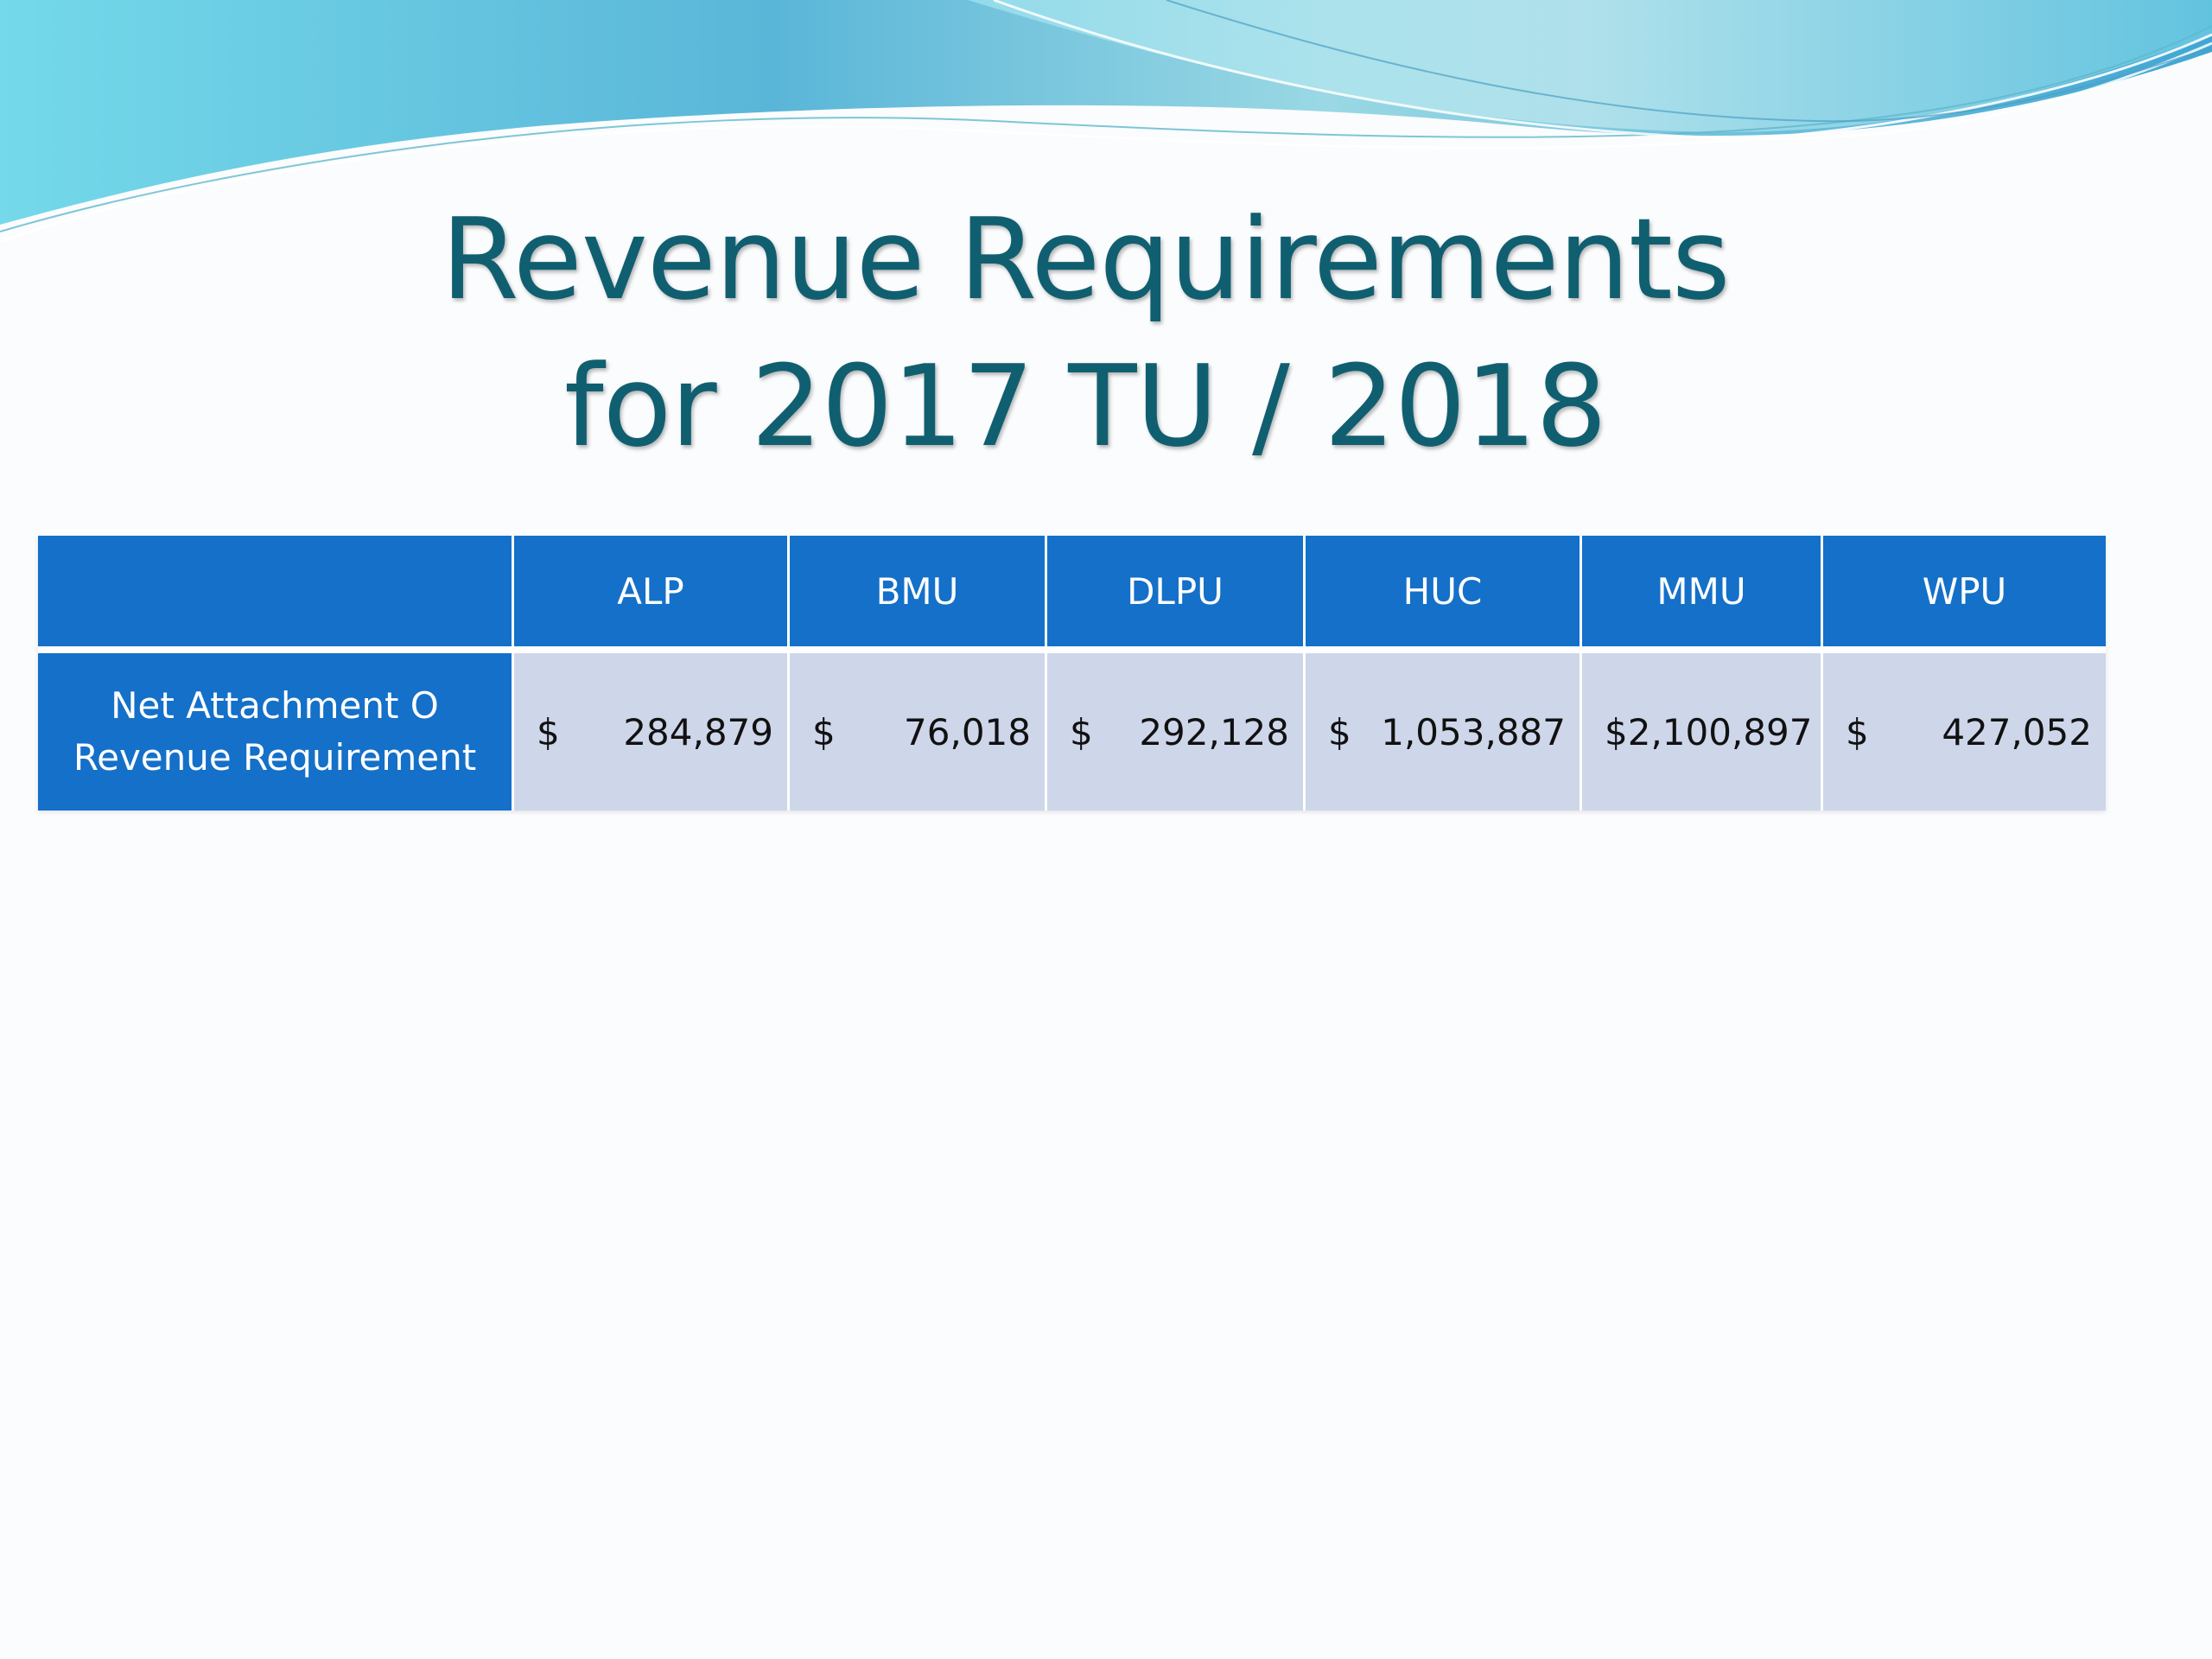 This screenshot has width=2212, height=1659. Describe the element at coordinates (1085, 406) in the screenshot. I see `slide-title-line-2: for 2017 TU / 2018` at that location.